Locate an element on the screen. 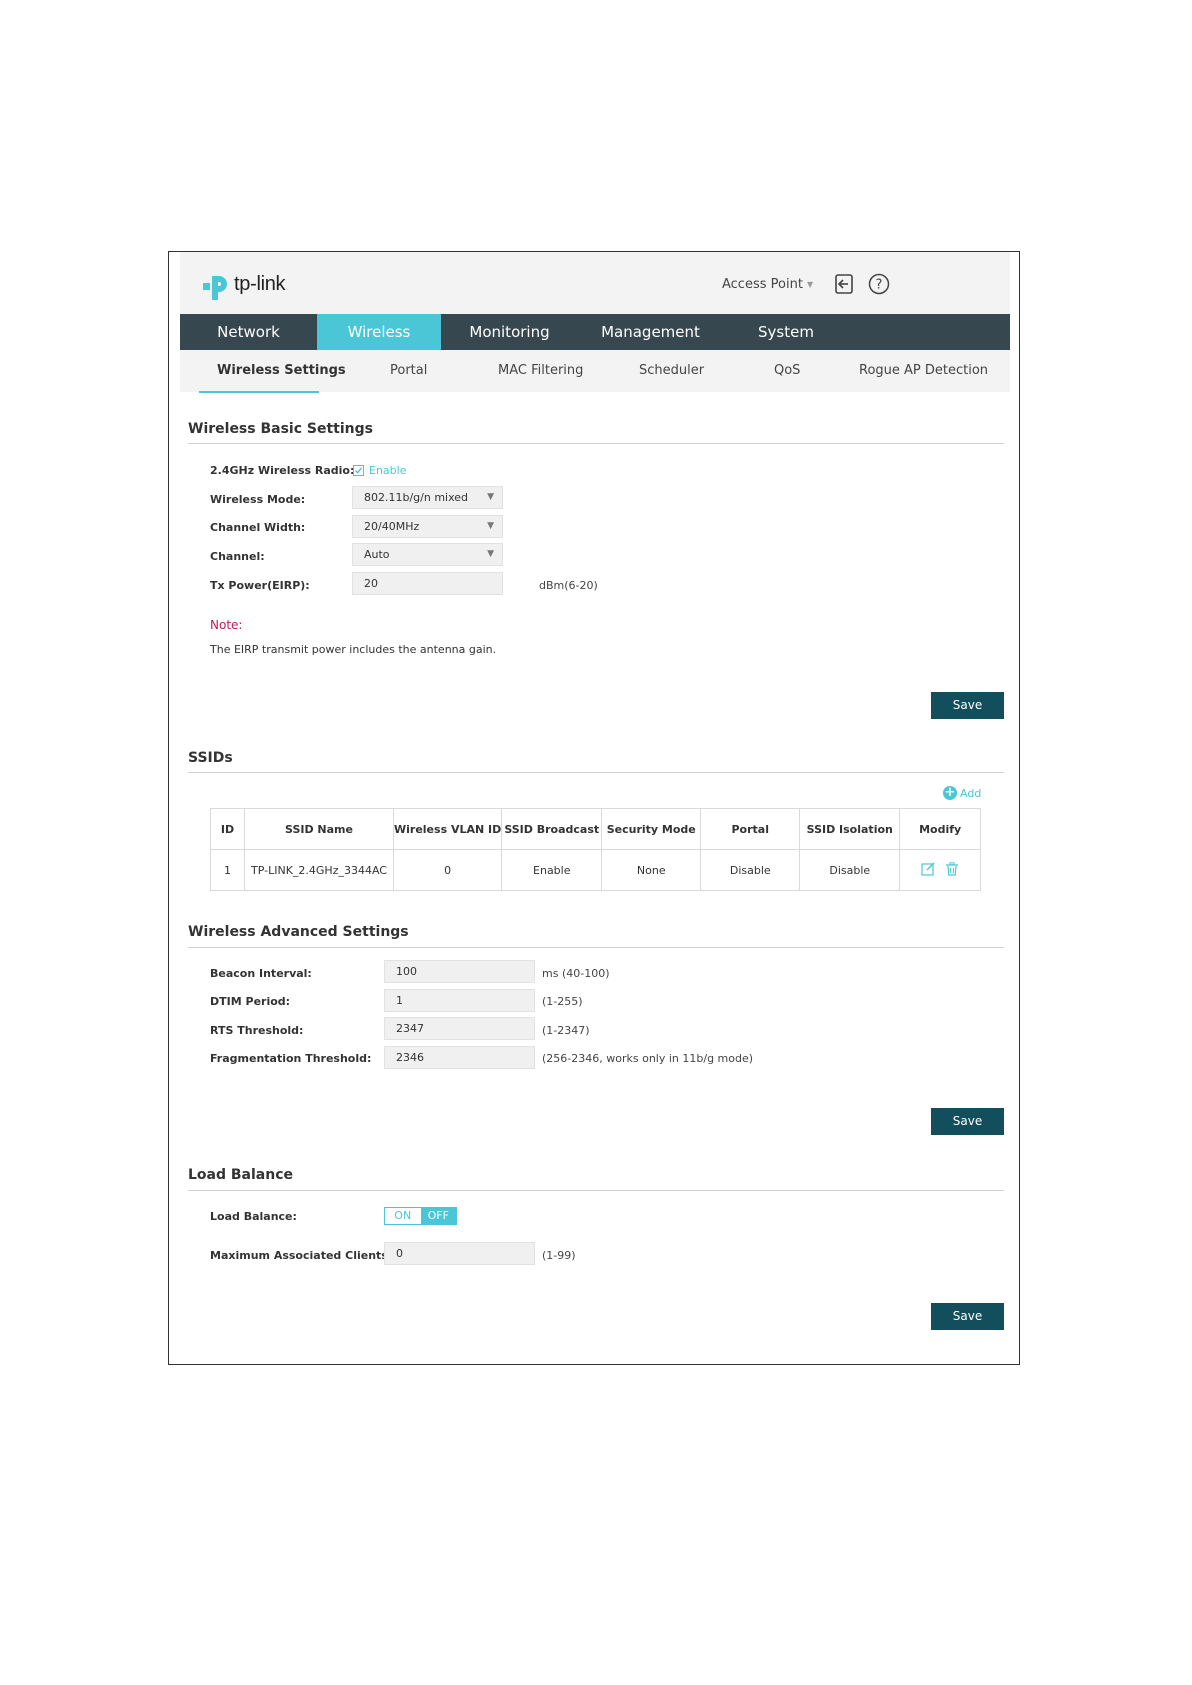  col-security-mode: Security Mode is located at coordinates (651, 829).